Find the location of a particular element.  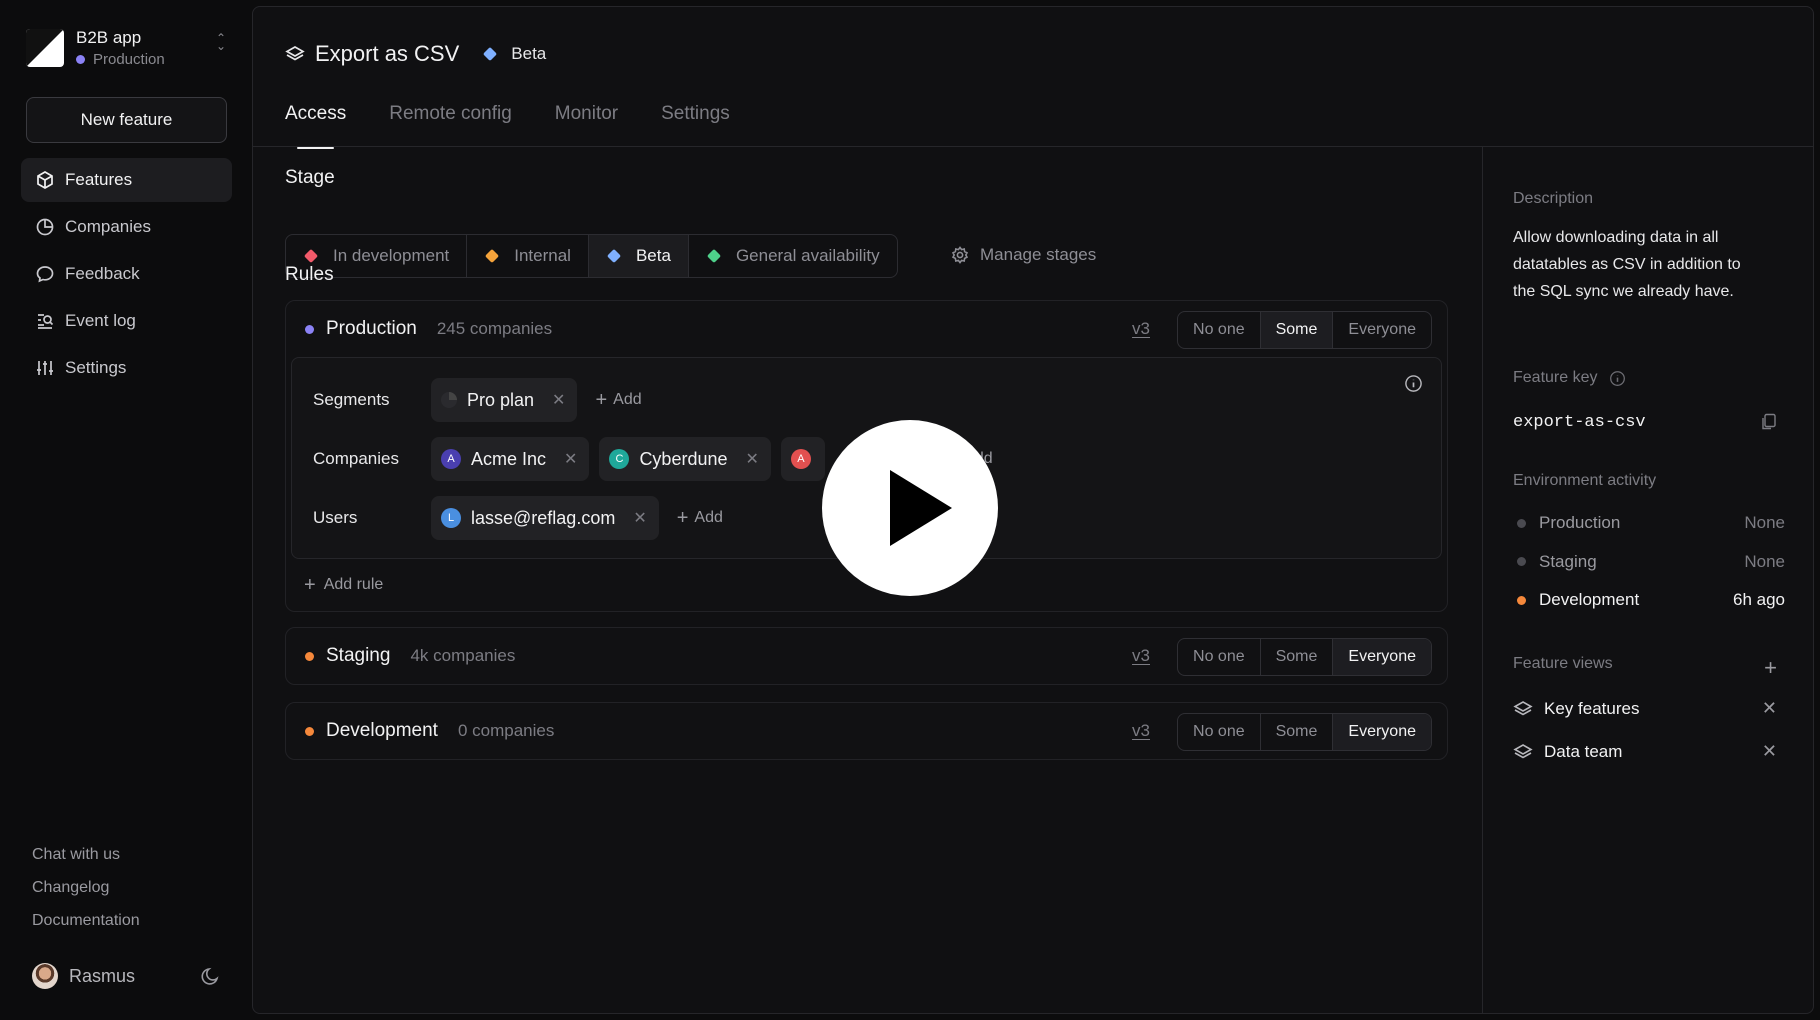

sidebar-item-event-log: Event log is located at coordinates (126, 321).